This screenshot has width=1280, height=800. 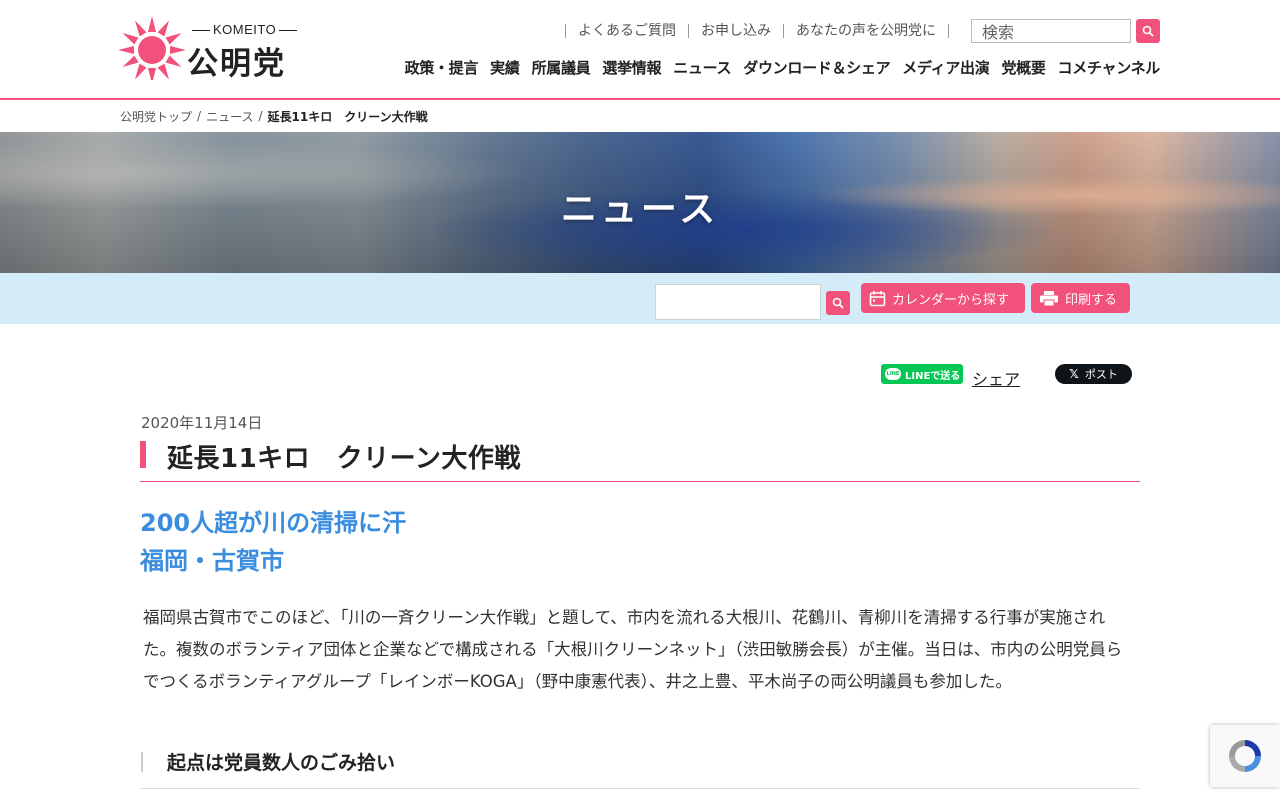 I want to click on nav-channel: コメチャンネル, so click(x=1109, y=67).